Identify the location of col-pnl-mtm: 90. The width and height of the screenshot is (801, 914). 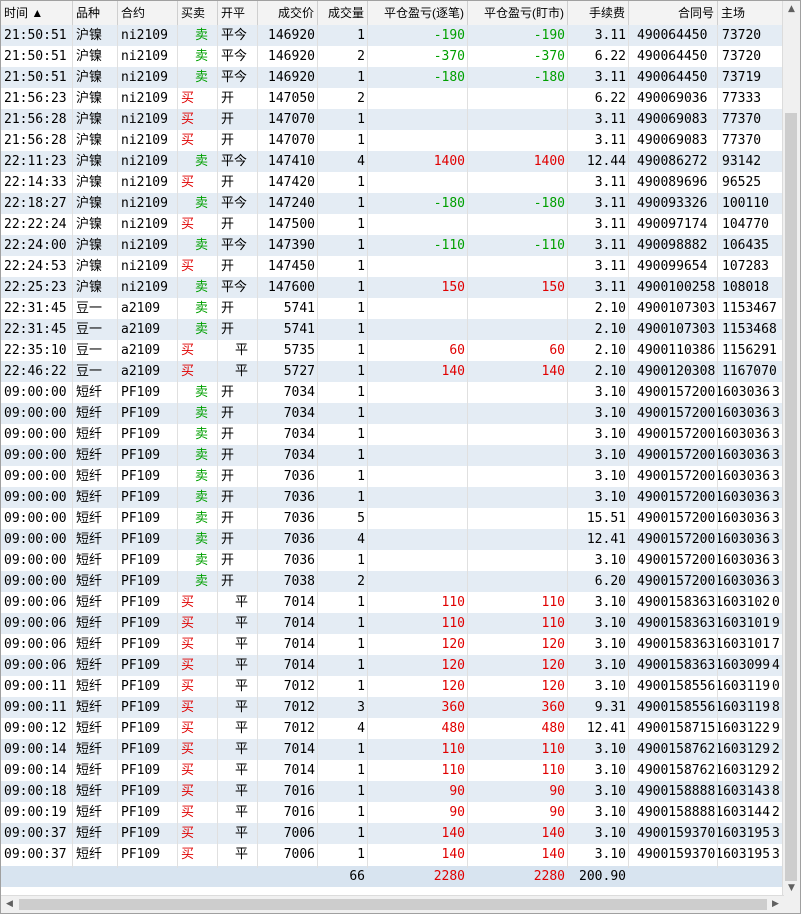
(557, 791).